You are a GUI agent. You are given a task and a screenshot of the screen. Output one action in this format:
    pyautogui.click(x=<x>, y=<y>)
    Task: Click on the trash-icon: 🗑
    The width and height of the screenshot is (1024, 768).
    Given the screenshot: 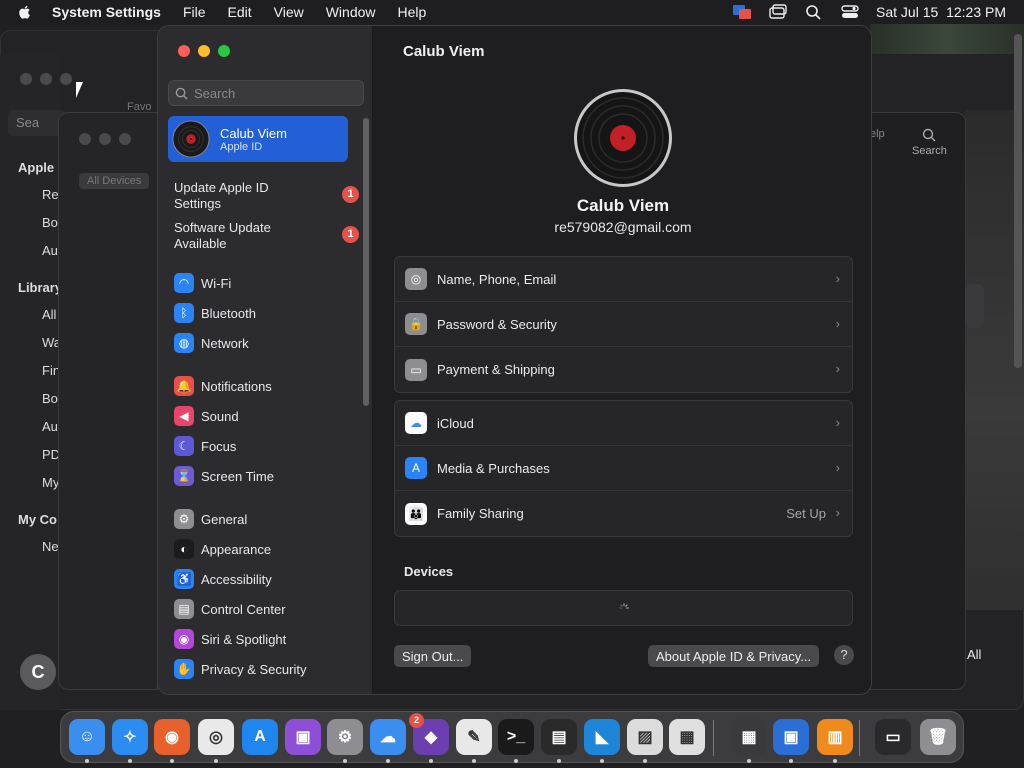 What is the action you would take?
    pyautogui.click(x=938, y=737)
    